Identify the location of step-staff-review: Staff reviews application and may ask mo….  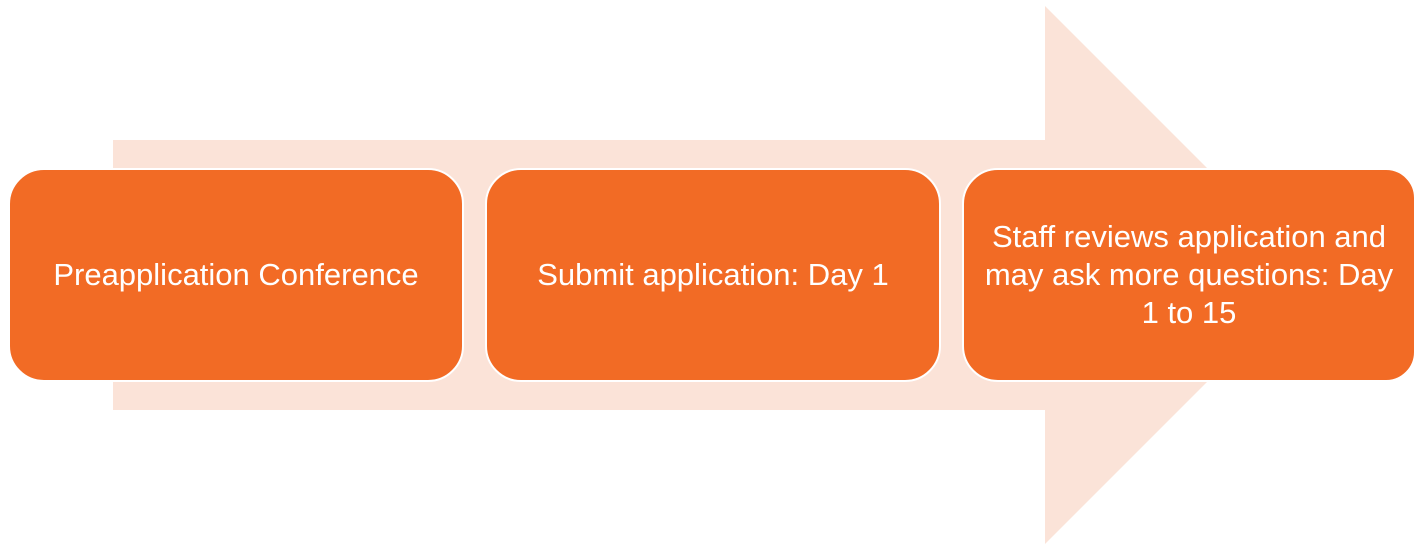
(1189, 275).